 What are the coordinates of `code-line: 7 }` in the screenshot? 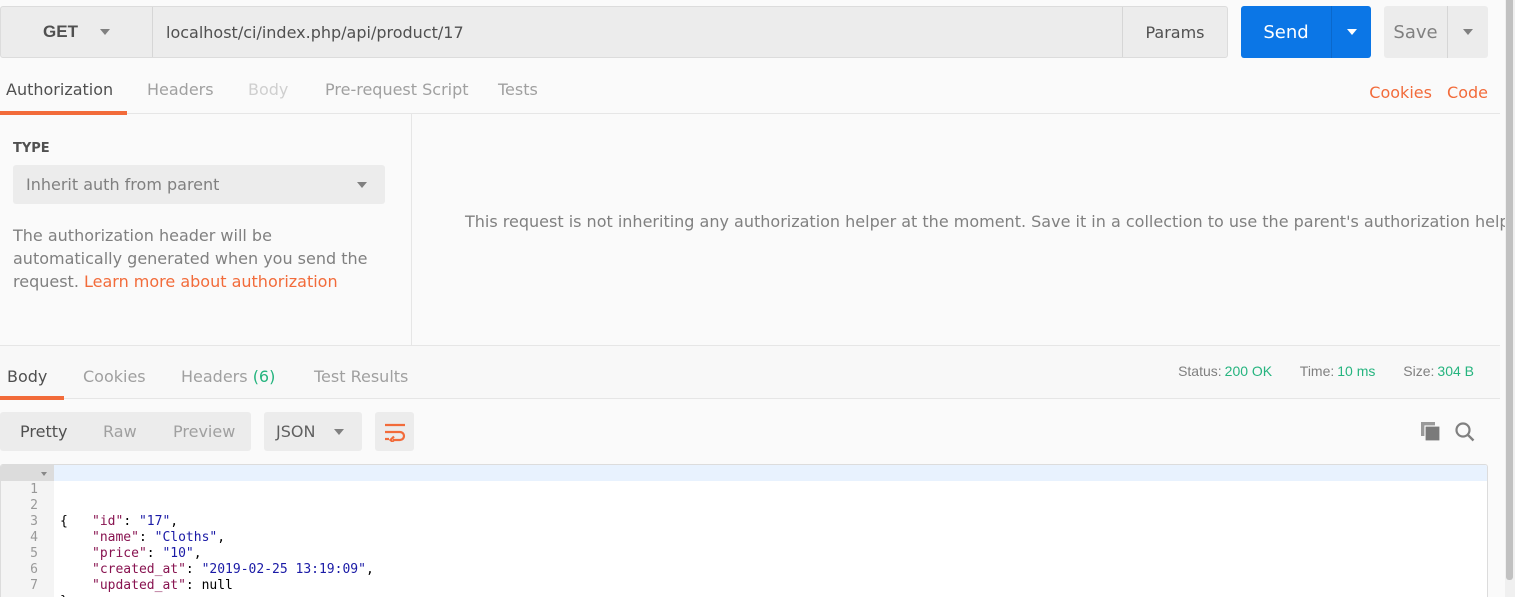 It's located at (34, 579).